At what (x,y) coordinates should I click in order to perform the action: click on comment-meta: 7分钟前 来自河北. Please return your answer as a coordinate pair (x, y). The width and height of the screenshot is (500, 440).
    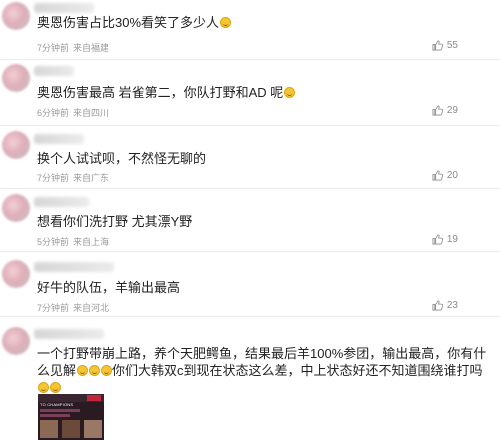
    Looking at the image, I should click on (73, 307).